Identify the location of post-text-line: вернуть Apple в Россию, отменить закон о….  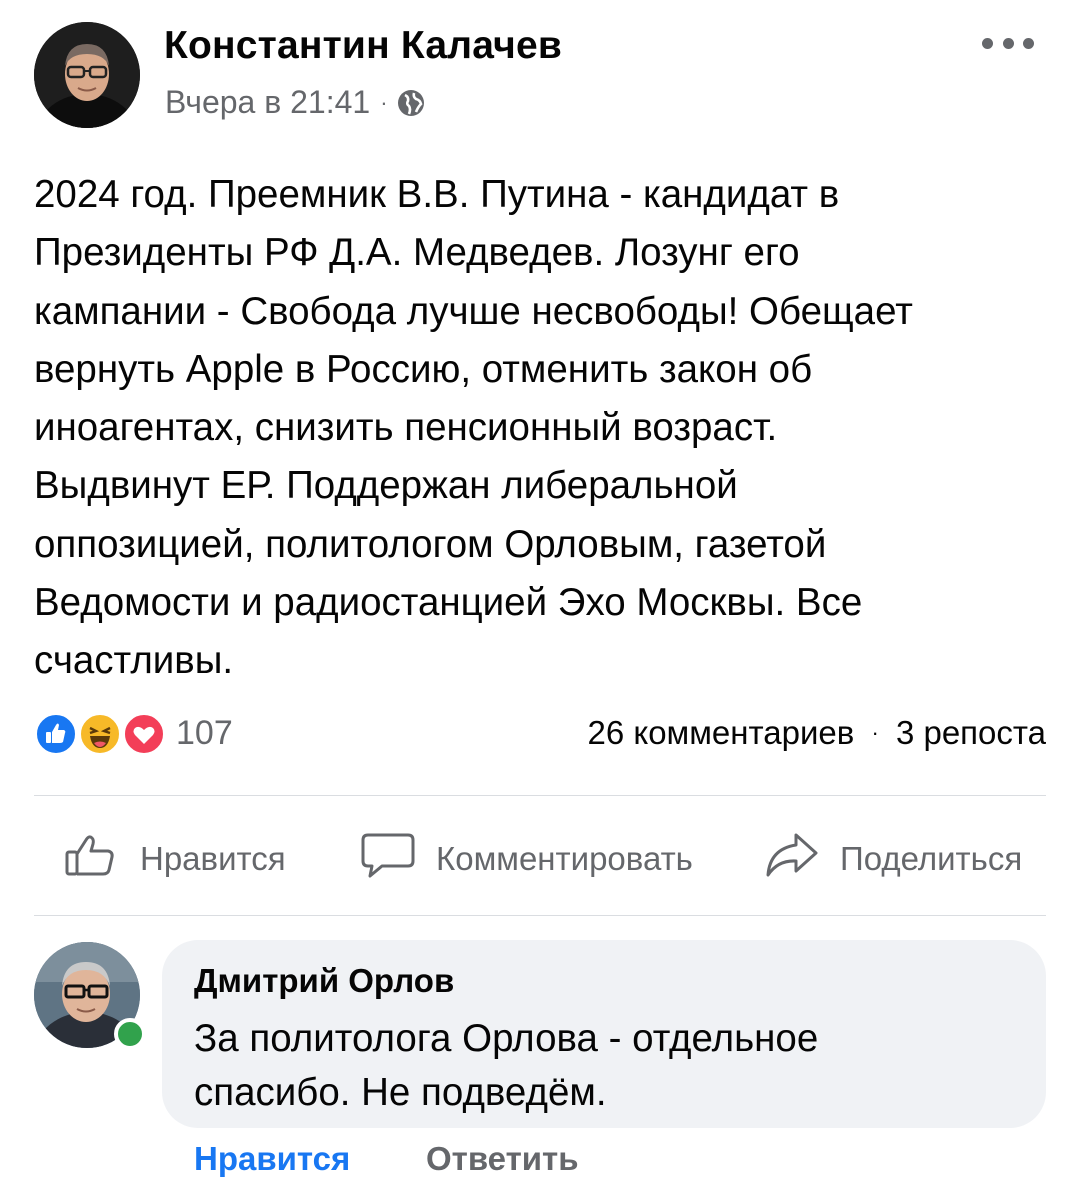
(423, 369).